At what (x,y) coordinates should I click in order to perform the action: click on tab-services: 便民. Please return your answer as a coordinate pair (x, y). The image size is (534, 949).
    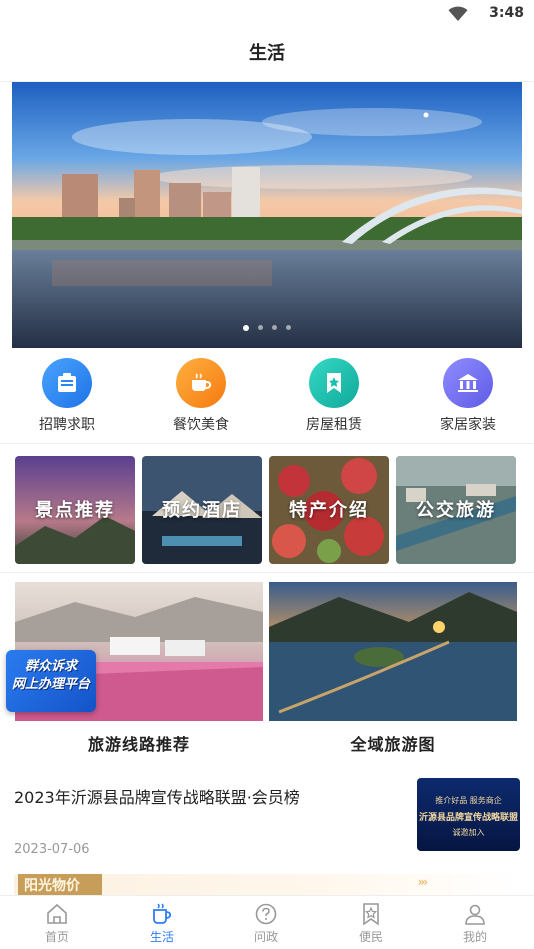
    Looking at the image, I should click on (371, 923).